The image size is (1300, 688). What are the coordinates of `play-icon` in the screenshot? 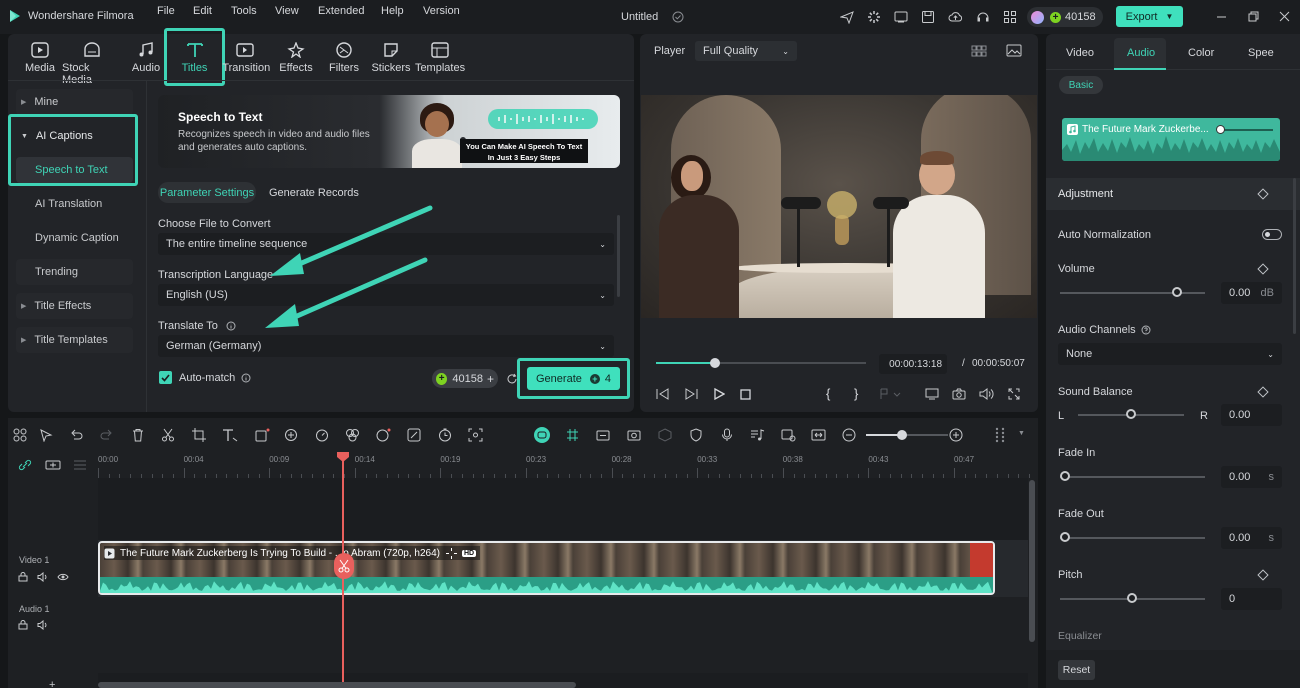 It's located at (719, 394).